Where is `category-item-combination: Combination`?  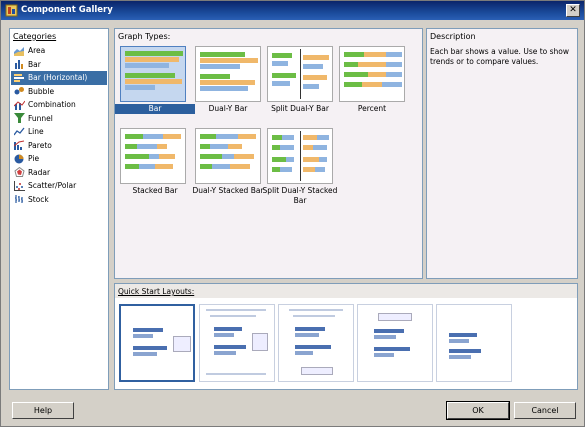
category-item-combination: Combination is located at coordinates (59, 105).